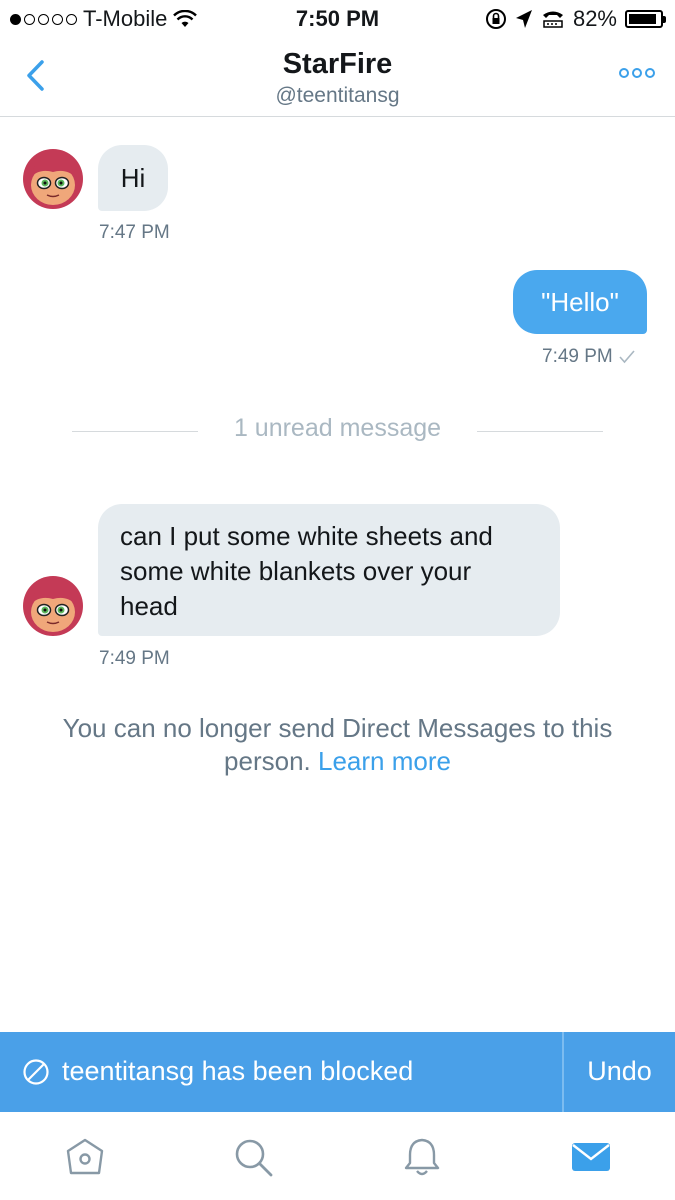  I want to click on bell-icon, so click(422, 1157).